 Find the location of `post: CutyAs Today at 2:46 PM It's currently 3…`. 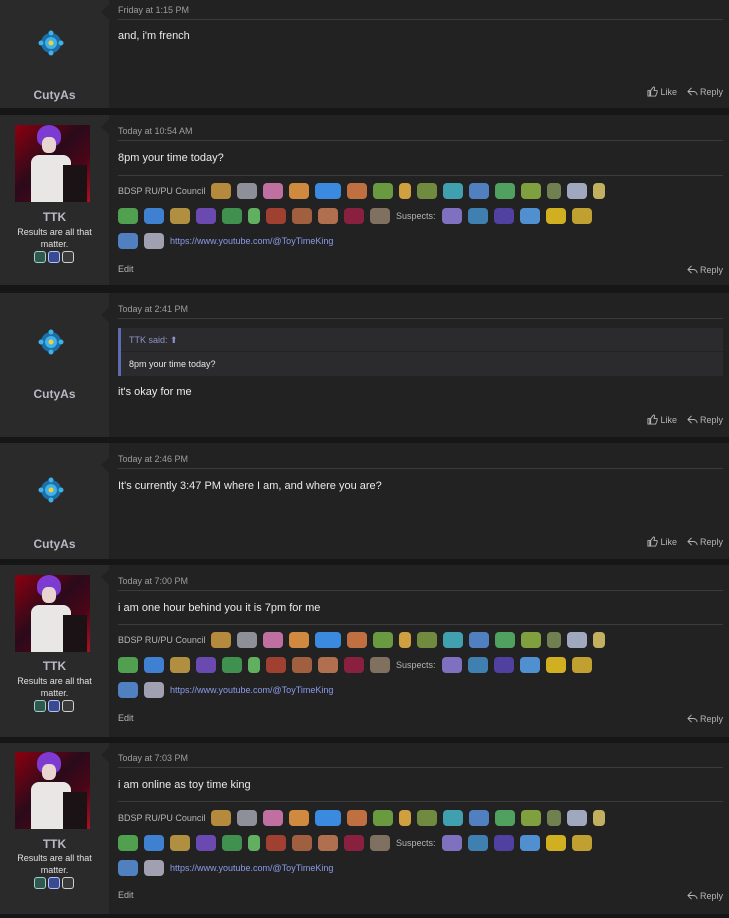

post: CutyAs Today at 2:46 PM It's currently 3… is located at coordinates (364, 501).